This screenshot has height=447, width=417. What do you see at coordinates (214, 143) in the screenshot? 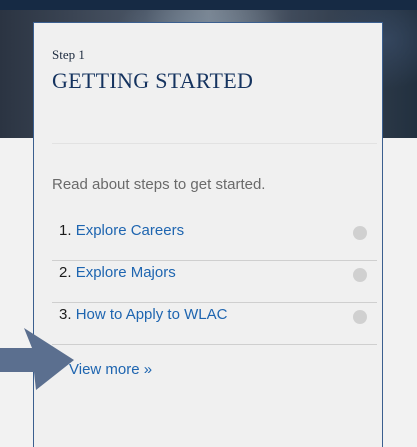
I see `header-divider` at bounding box center [214, 143].